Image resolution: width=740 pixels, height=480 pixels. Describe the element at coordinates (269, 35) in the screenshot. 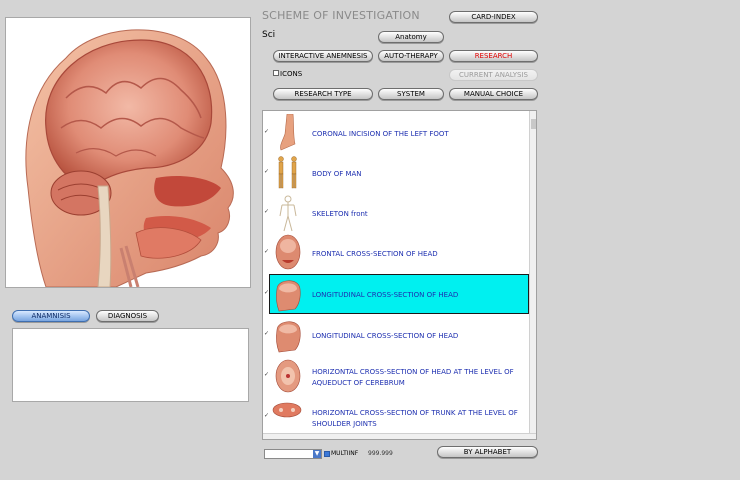

I see `sci-label: Sci` at that location.